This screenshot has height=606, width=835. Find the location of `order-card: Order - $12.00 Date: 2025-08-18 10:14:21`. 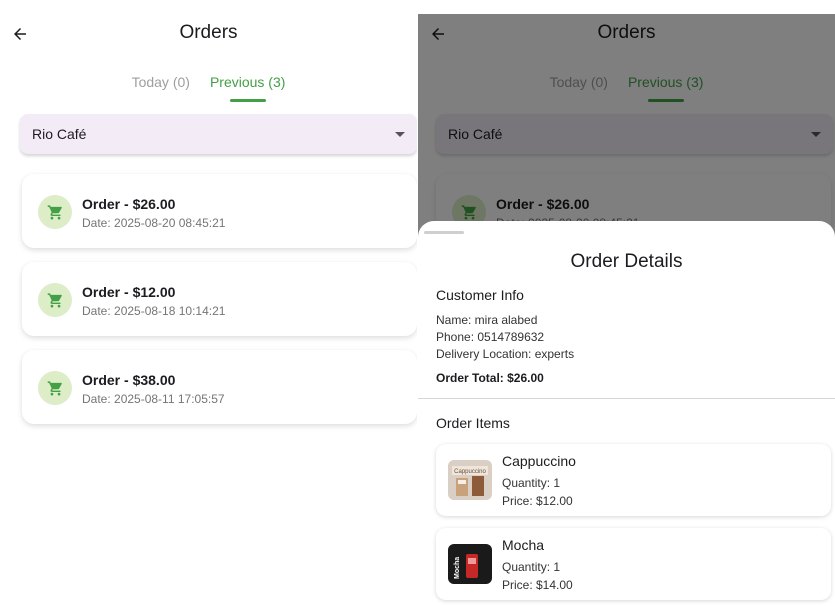

order-card: Order - $12.00 Date: 2025-08-18 10:14:21 is located at coordinates (219, 299).